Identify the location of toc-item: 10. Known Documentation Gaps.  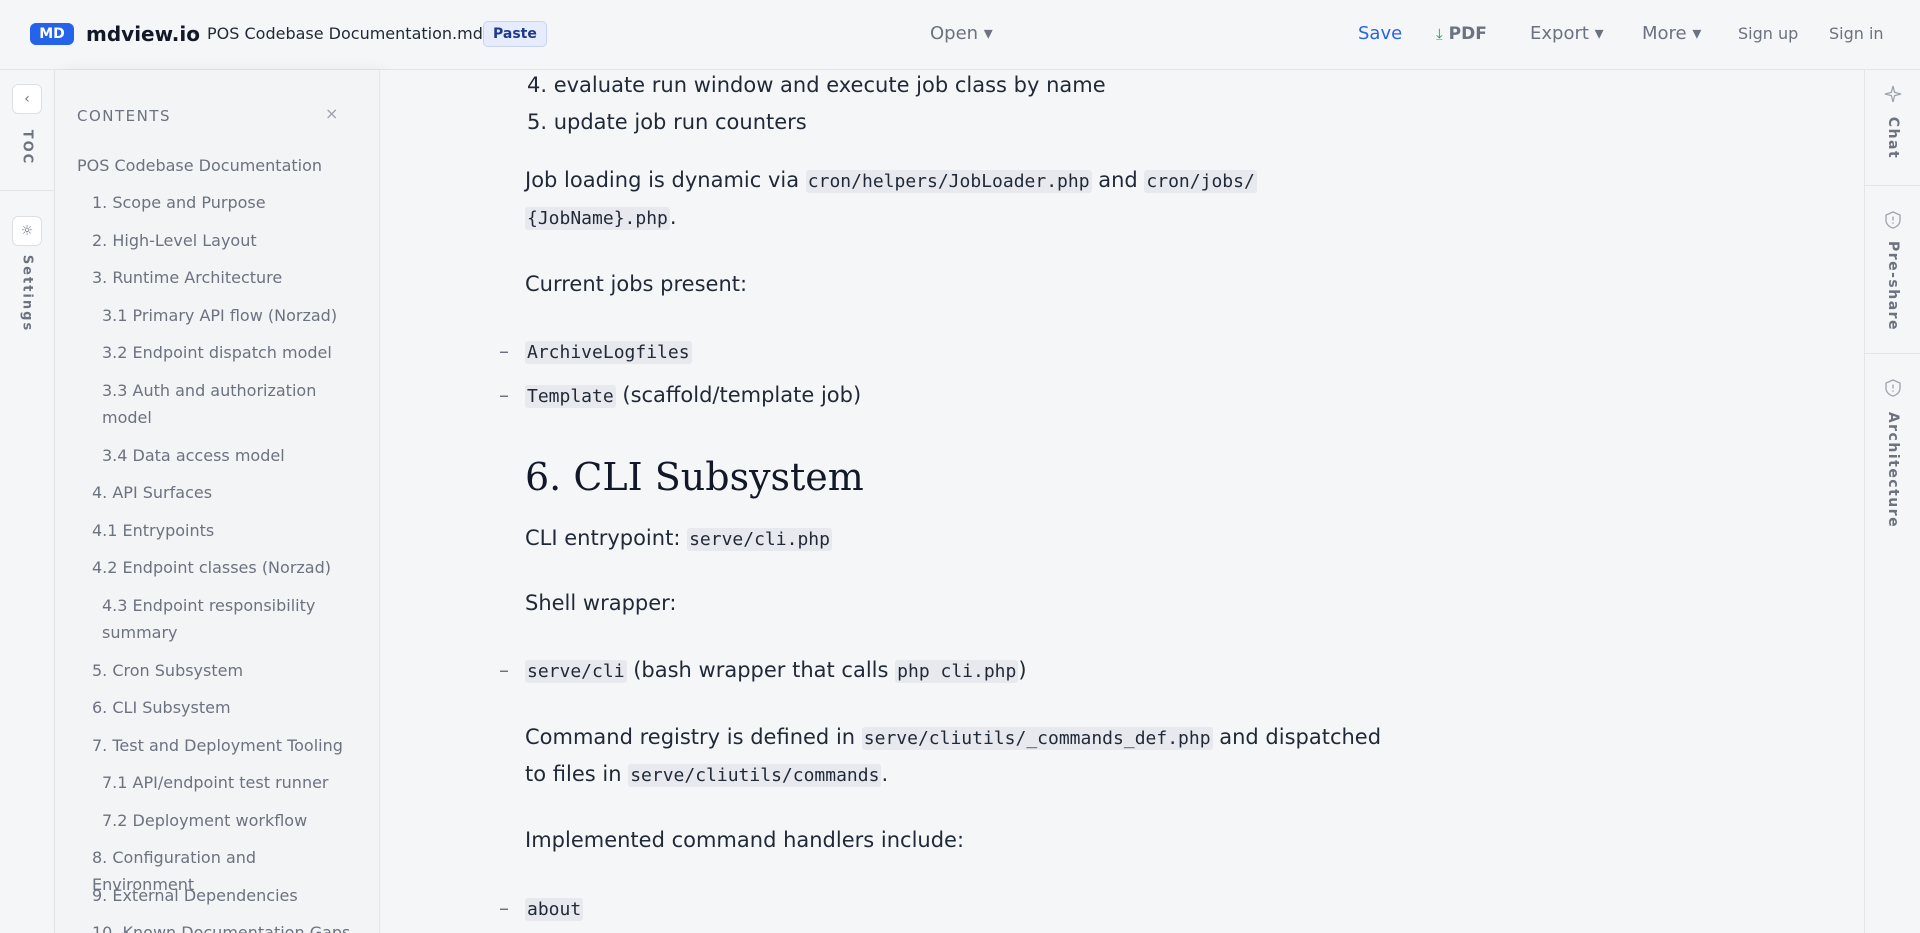
(222, 926).